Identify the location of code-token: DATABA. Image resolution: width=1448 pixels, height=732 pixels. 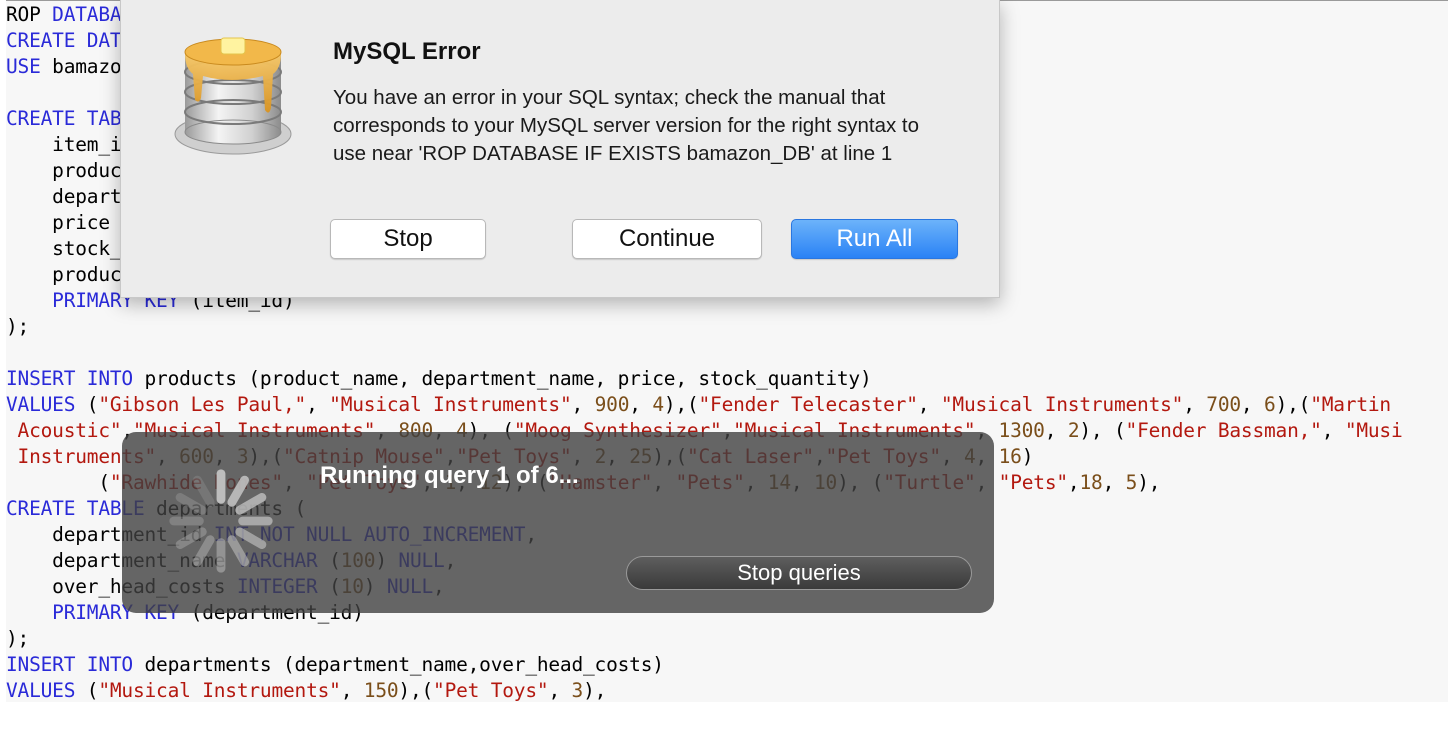
(87, 14).